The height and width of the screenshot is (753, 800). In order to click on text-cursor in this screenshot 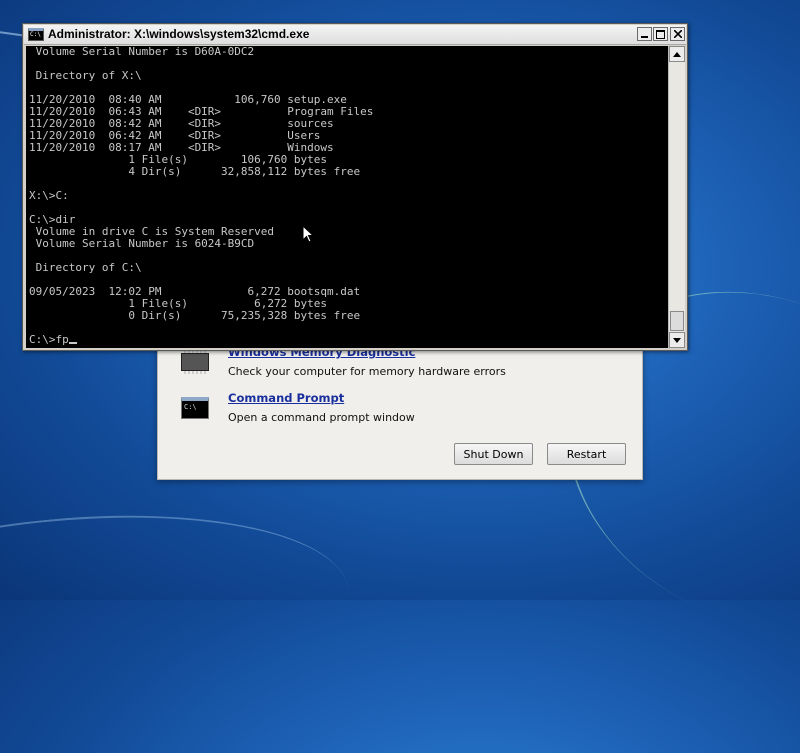, I will do `click(72, 343)`.